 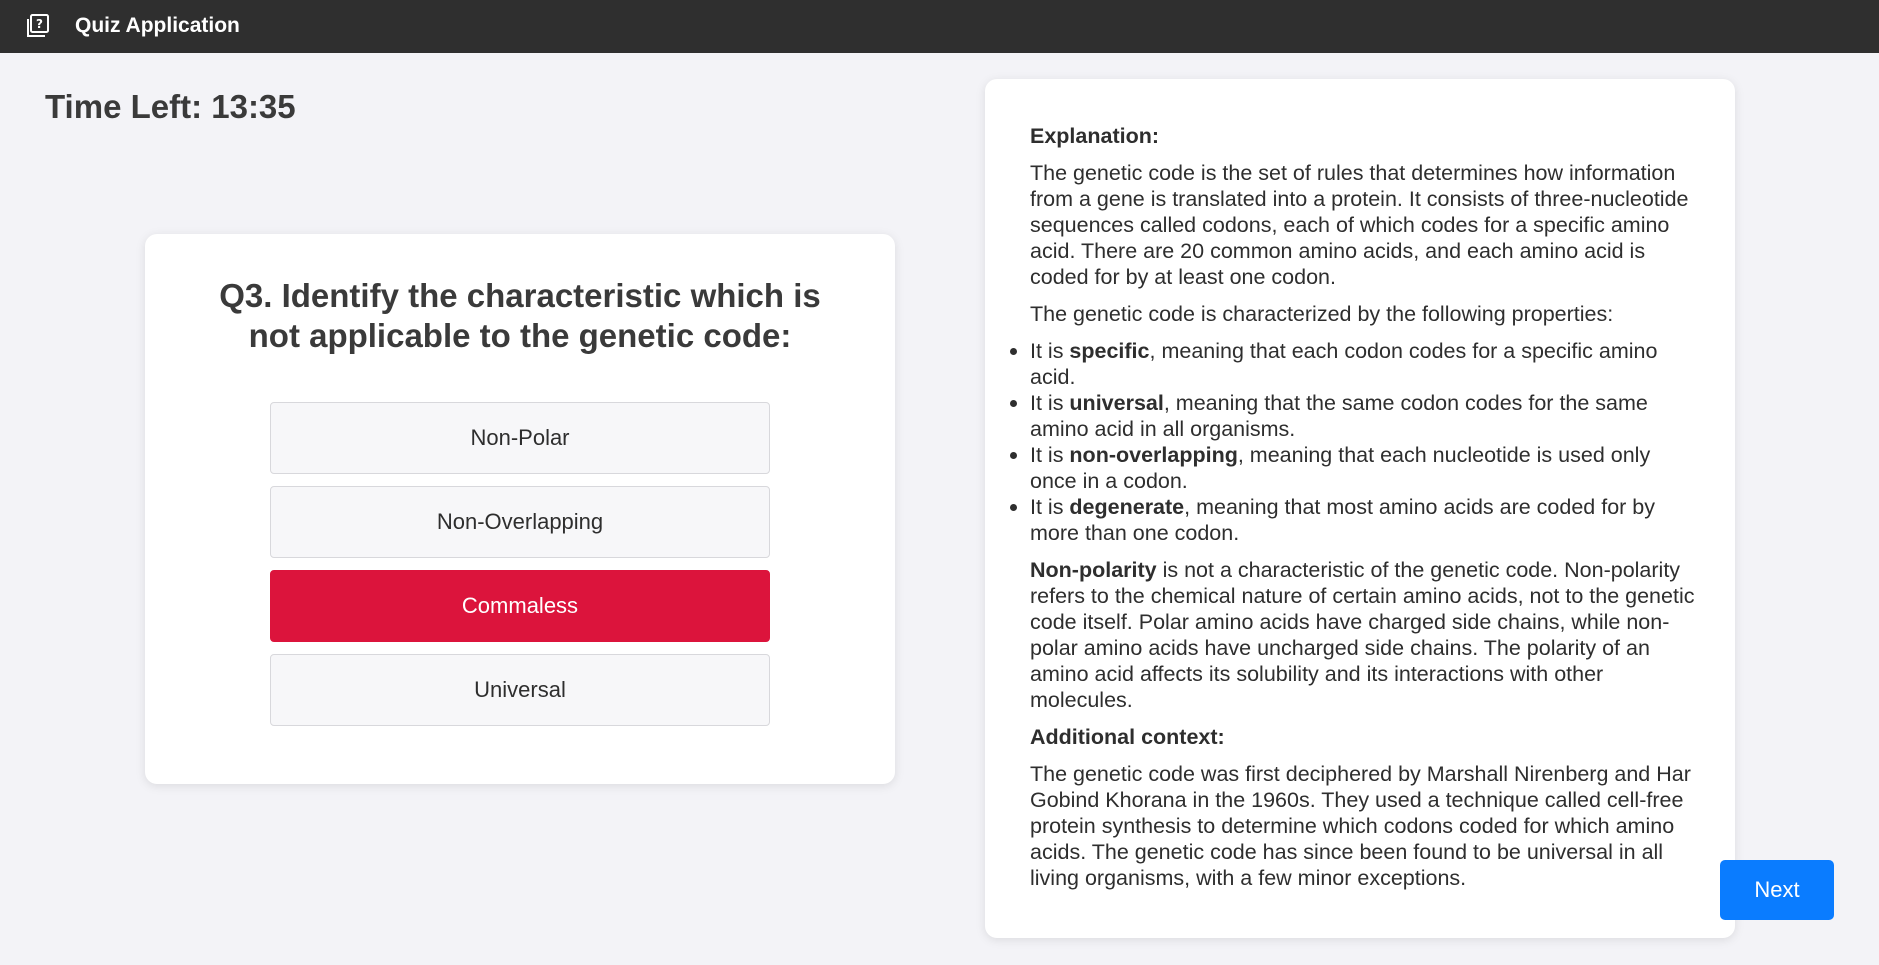 I want to click on quiz-icon: ?, so click(x=38, y=26).